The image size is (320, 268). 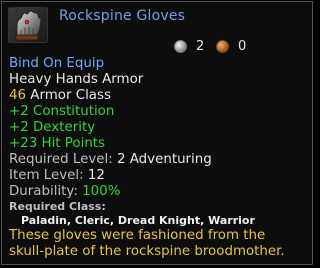 I want to click on copper-amount: 0, so click(x=242, y=46).